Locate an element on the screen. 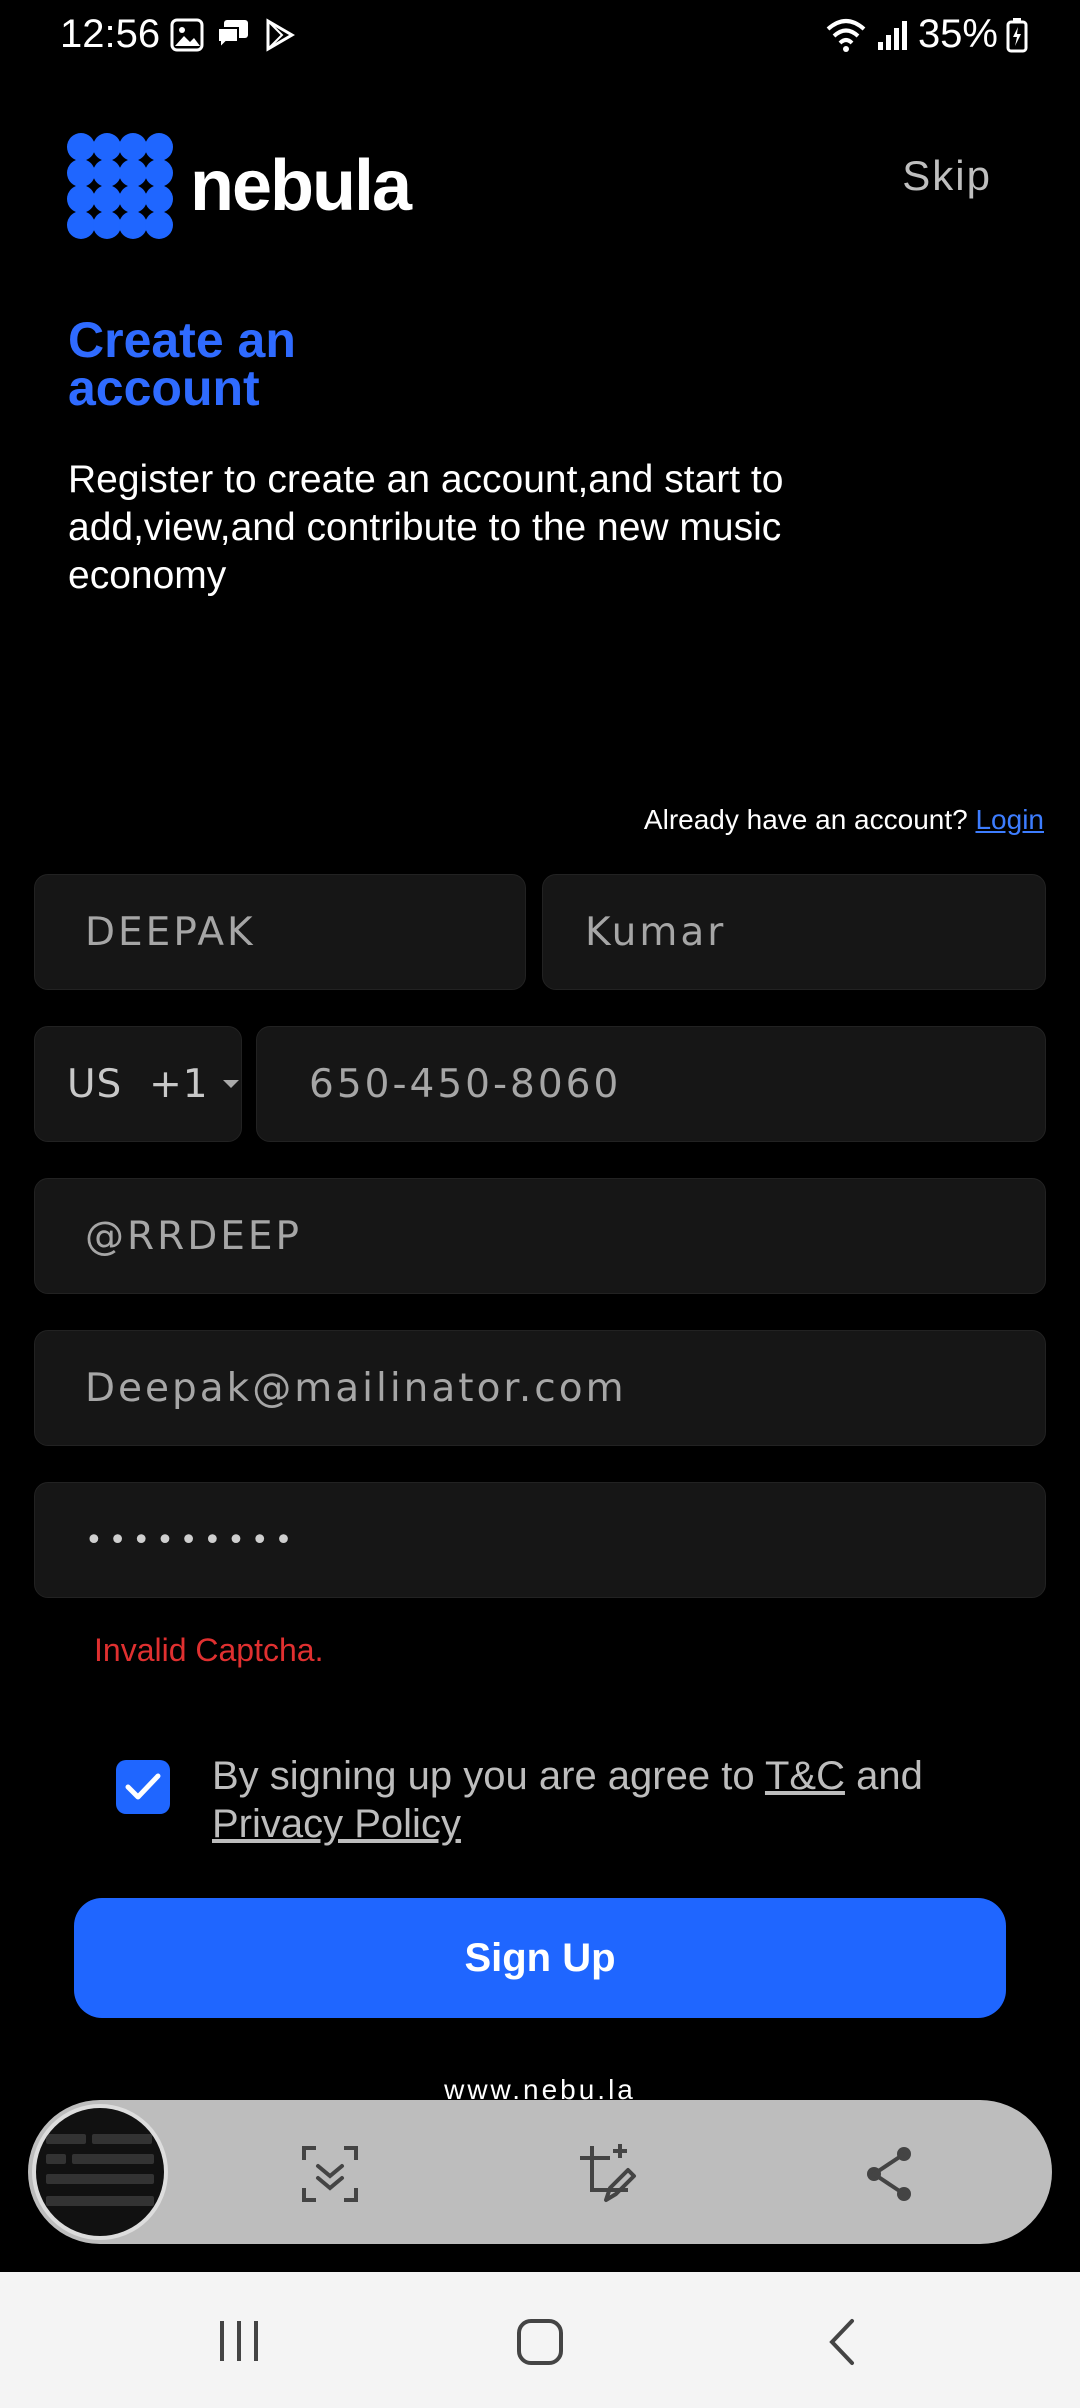 This screenshot has height=2408, width=1080. last-name-input: Kumar is located at coordinates (794, 932).